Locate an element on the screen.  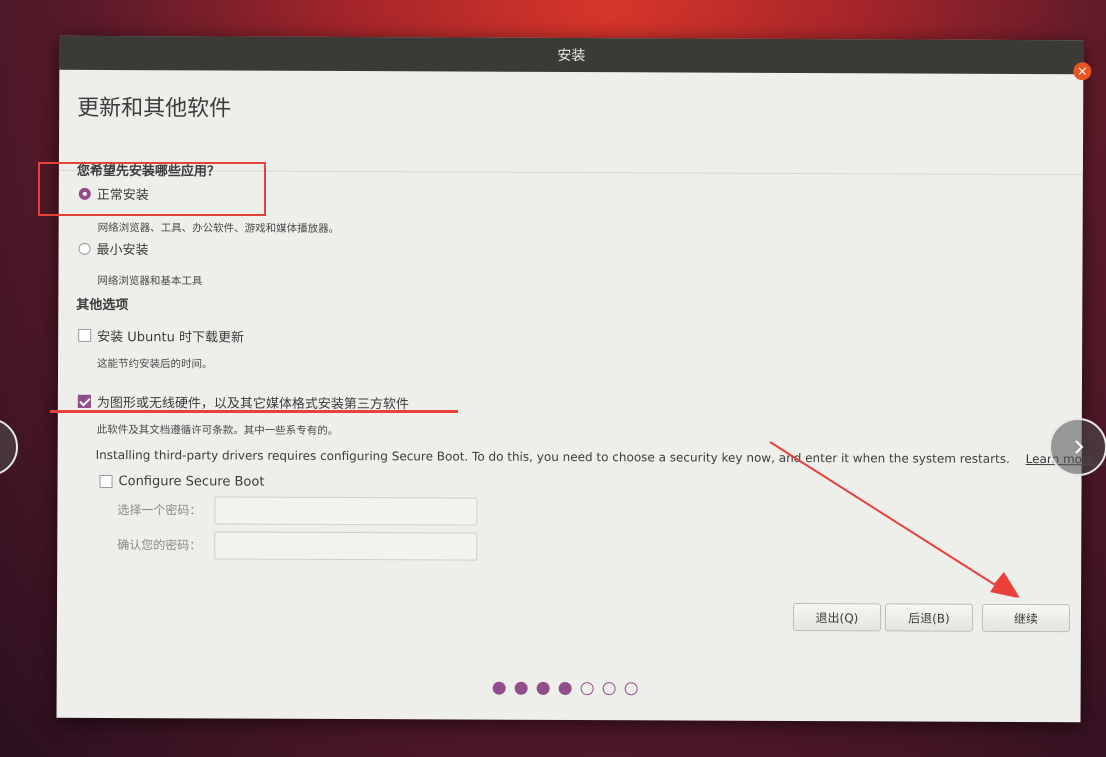
prev-slide-button is located at coordinates (9, 447).